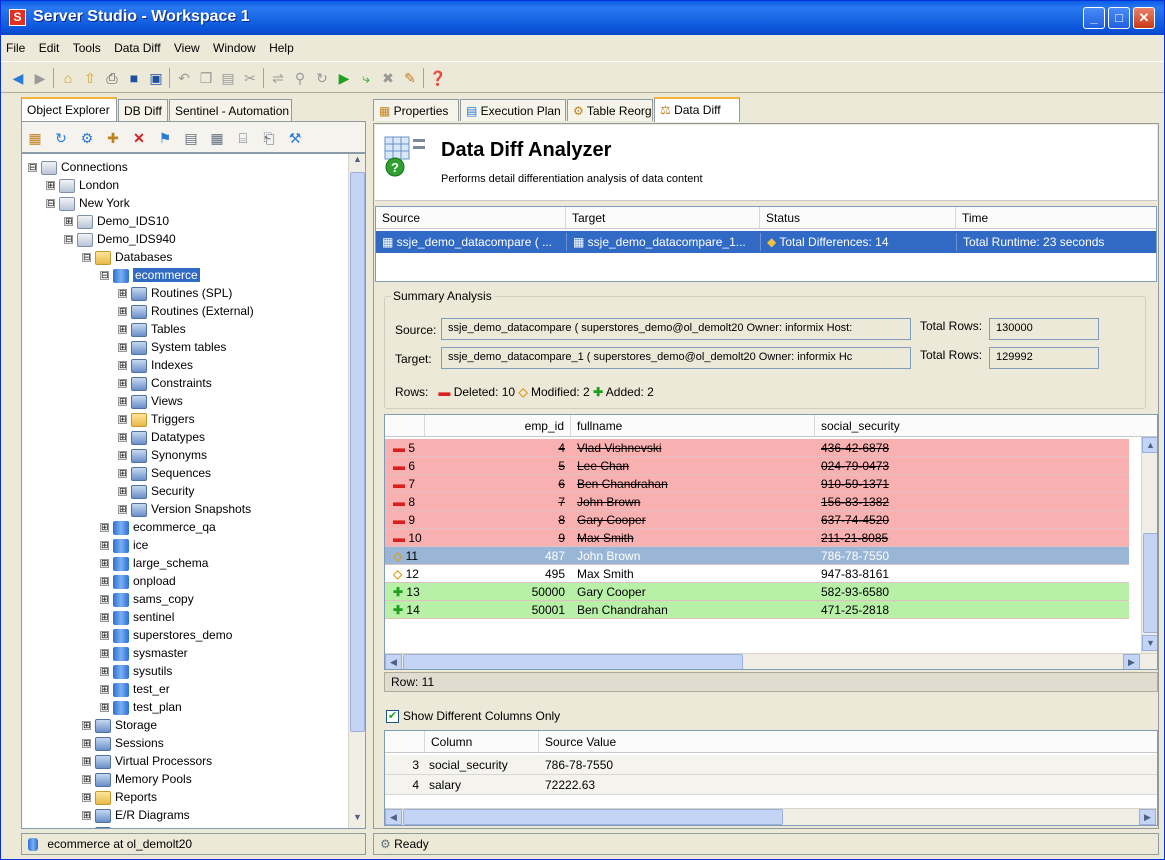 This screenshot has width=1165, height=860. Describe the element at coordinates (113, 138) in the screenshot. I see `new-object-icon: ✚` at that location.